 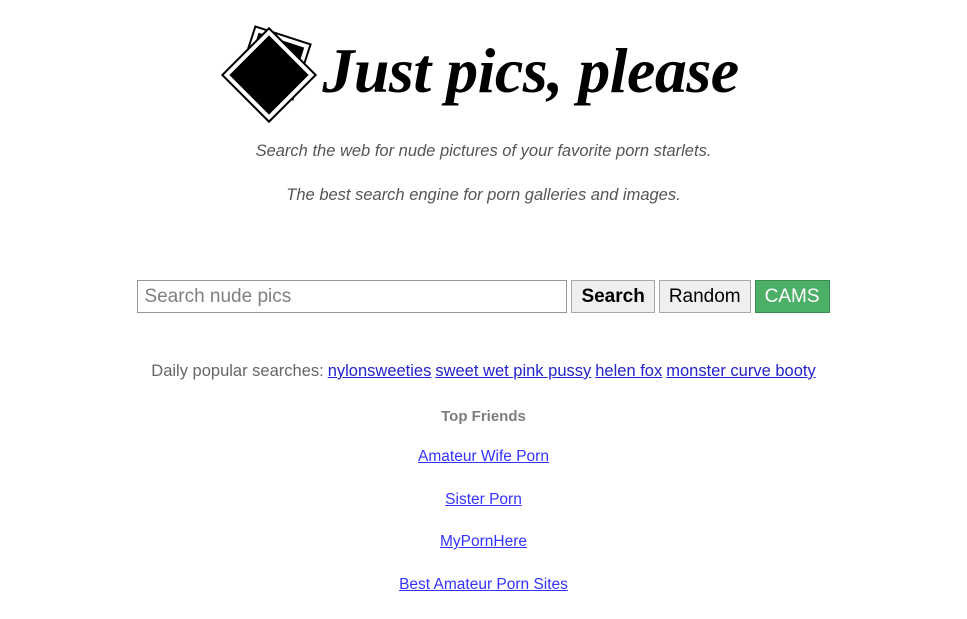 What do you see at coordinates (613, 296) in the screenshot?
I see `search-button: Search` at bounding box center [613, 296].